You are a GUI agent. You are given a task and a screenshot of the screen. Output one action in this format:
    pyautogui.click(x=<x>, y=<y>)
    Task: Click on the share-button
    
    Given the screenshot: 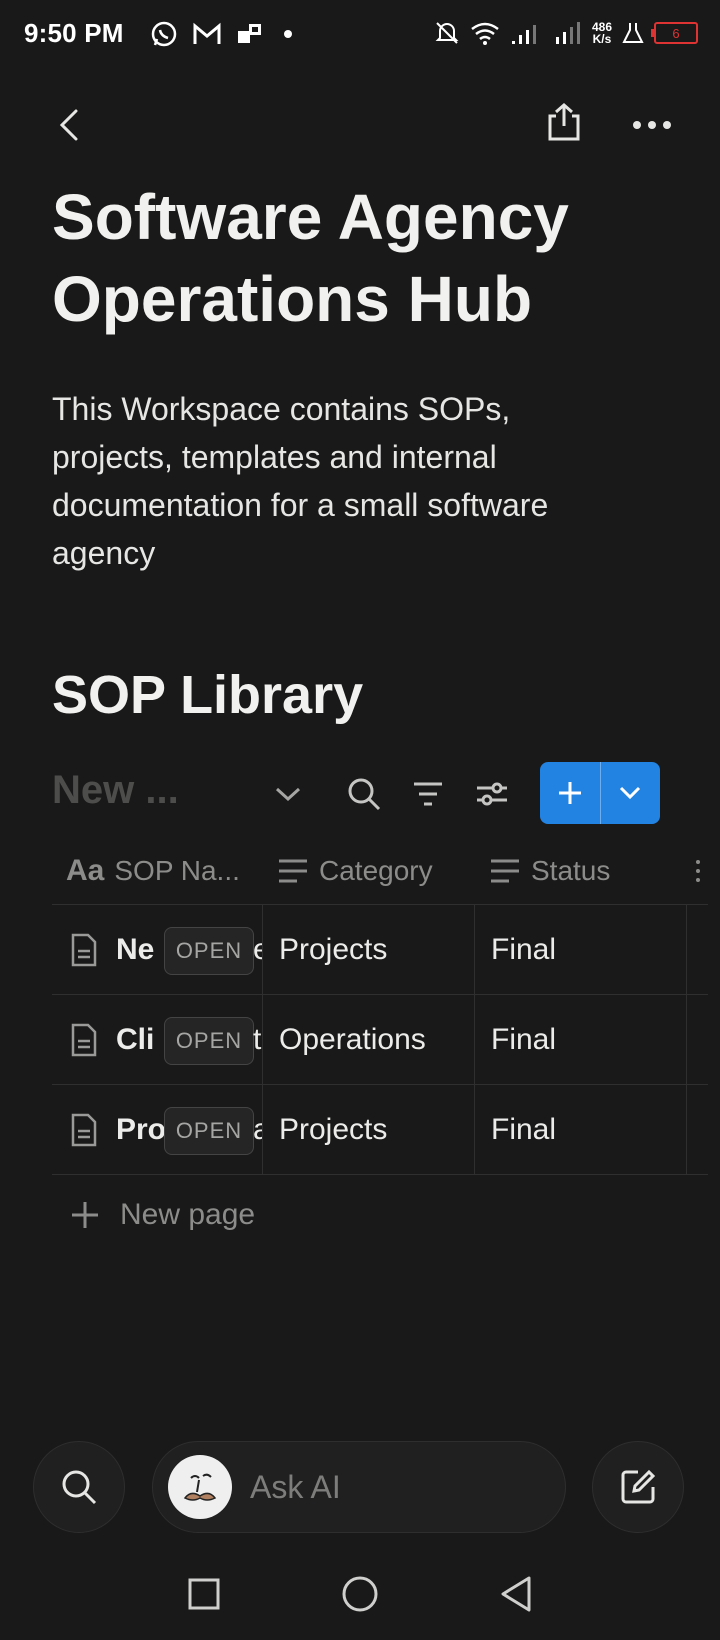 What is the action you would take?
    pyautogui.click(x=564, y=122)
    